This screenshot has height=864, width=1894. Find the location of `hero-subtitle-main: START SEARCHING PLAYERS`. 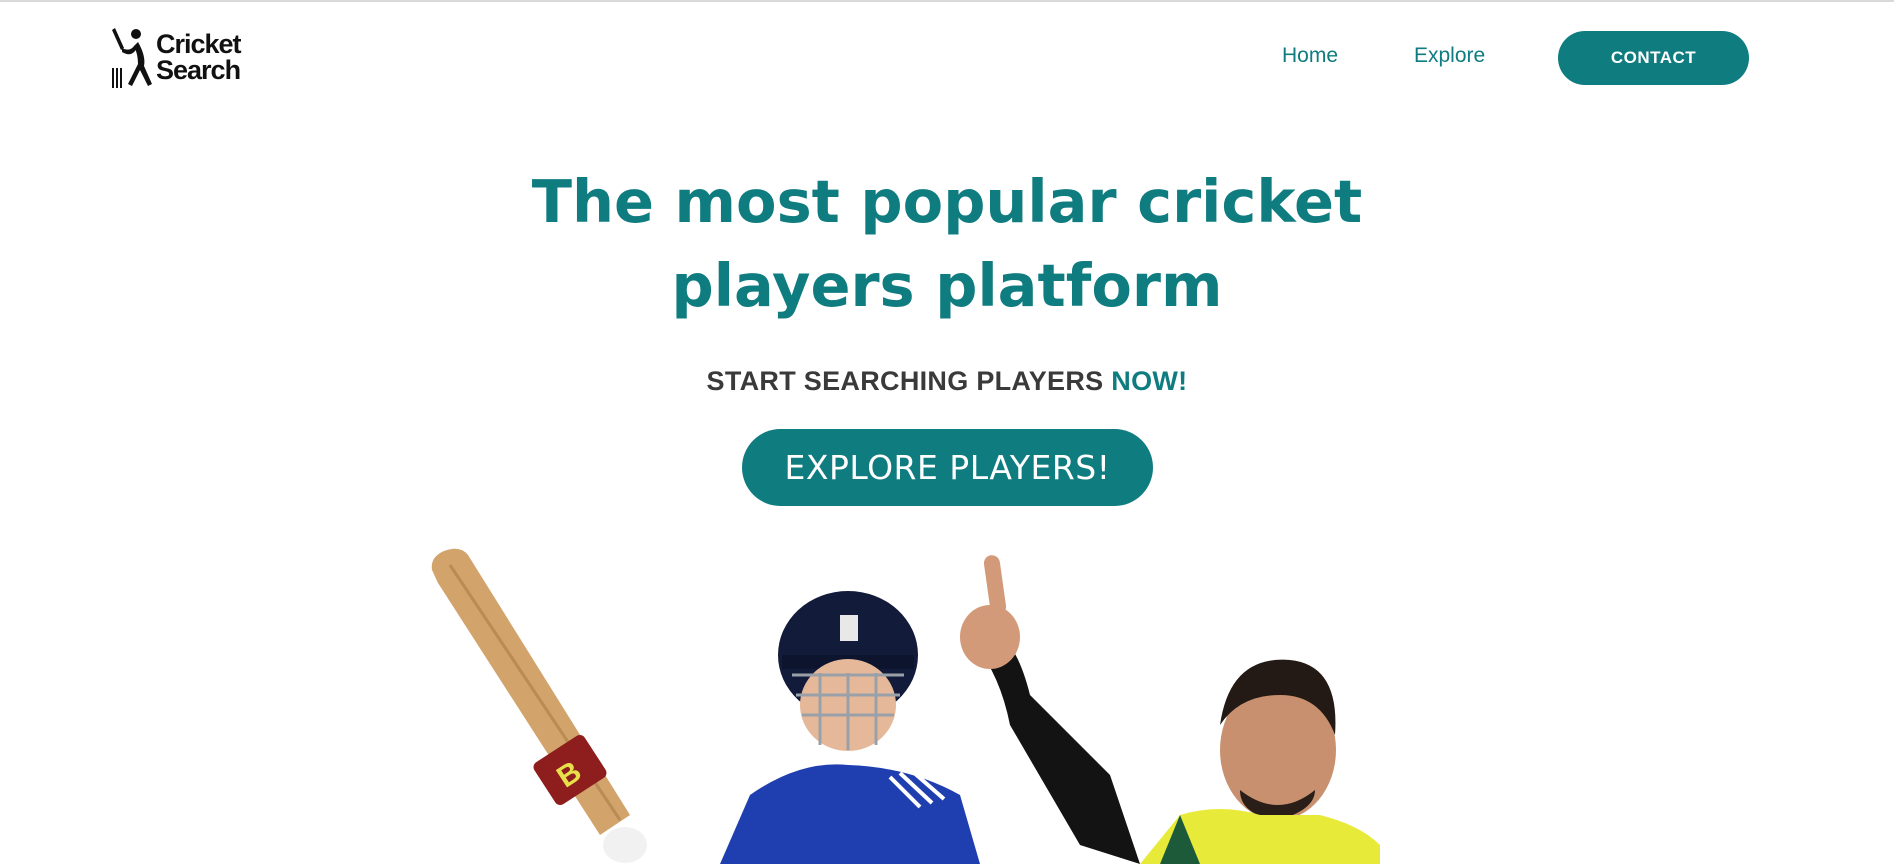

hero-subtitle-main: START SEARCHING PLAYERS is located at coordinates (909, 381).